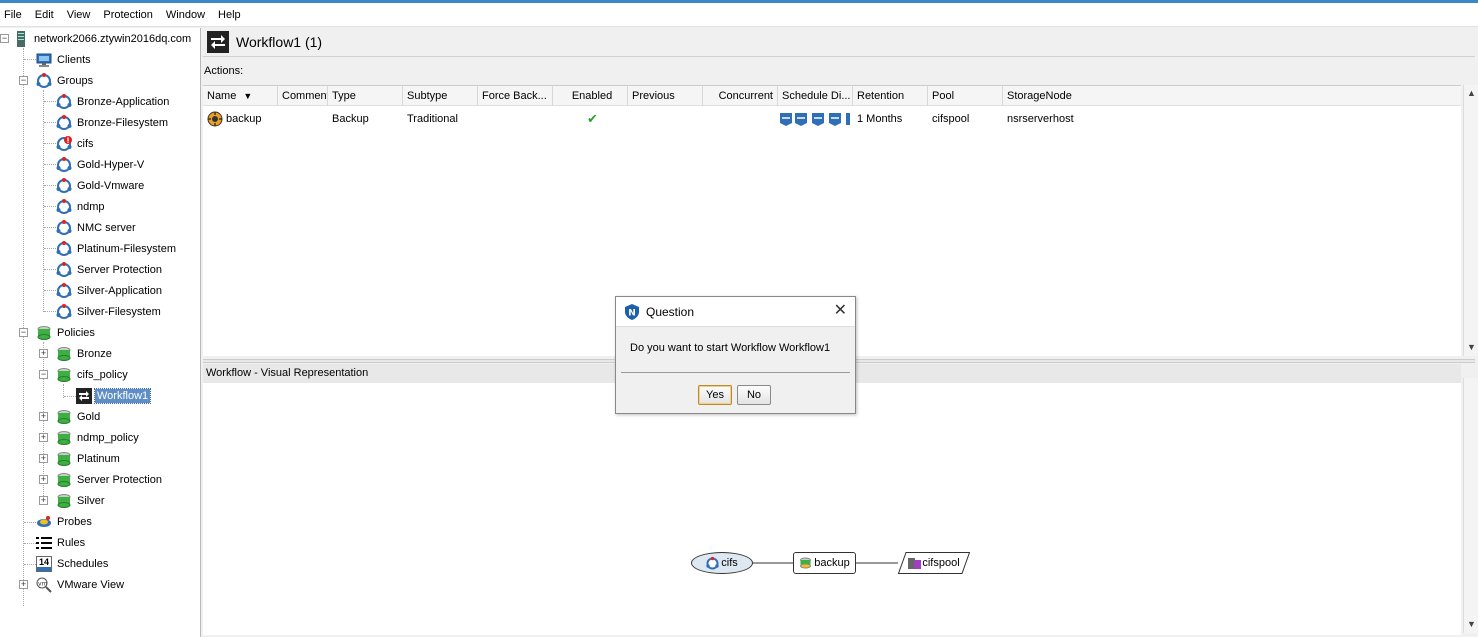  Describe the element at coordinates (590, 96) in the screenshot. I see `column-header-enabled: Enabled` at that location.